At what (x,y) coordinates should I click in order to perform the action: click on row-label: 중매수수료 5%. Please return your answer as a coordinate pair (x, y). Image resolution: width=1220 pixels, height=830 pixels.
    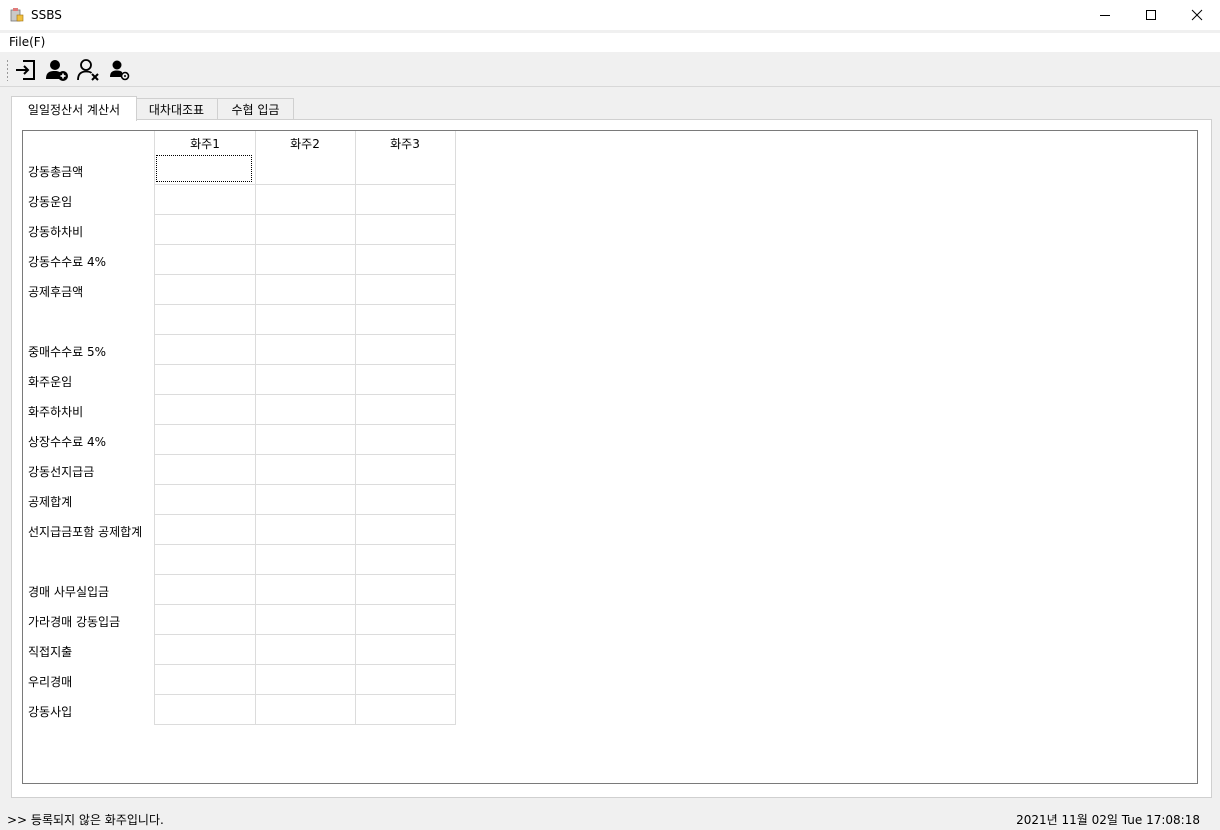
    Looking at the image, I should click on (67, 352).